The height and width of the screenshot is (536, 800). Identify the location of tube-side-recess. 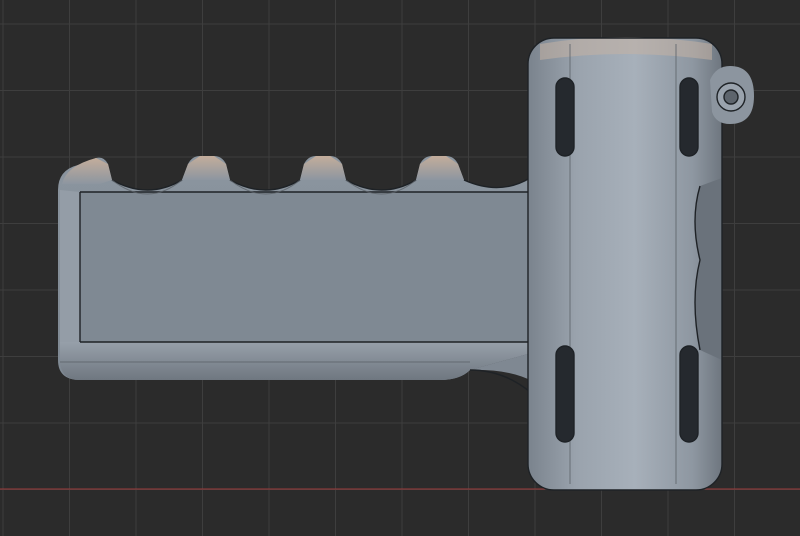
(708, 269).